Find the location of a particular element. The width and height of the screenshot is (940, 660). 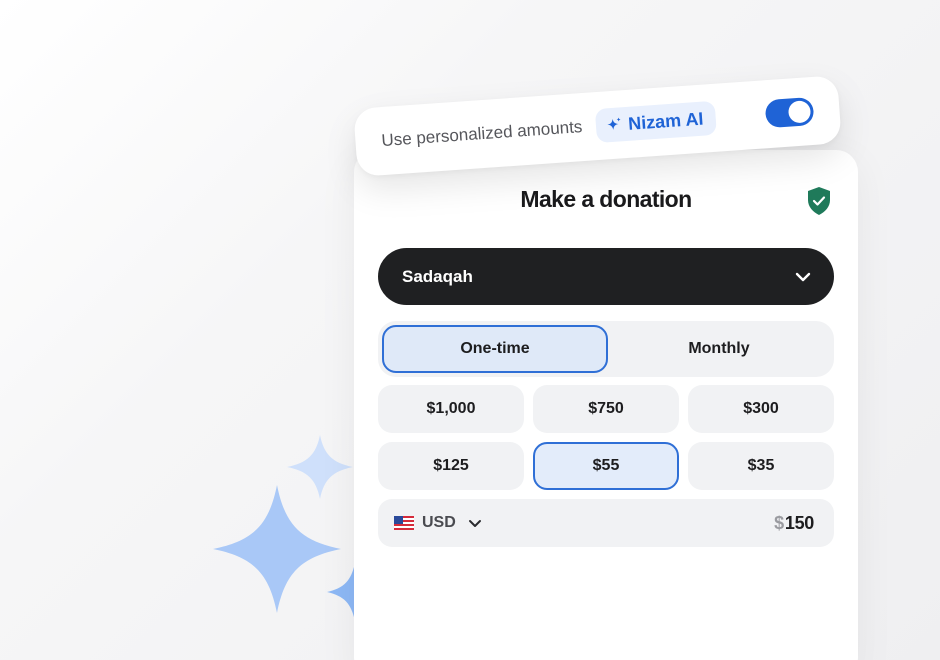

amount-option-1000: $1,000 is located at coordinates (451, 409).